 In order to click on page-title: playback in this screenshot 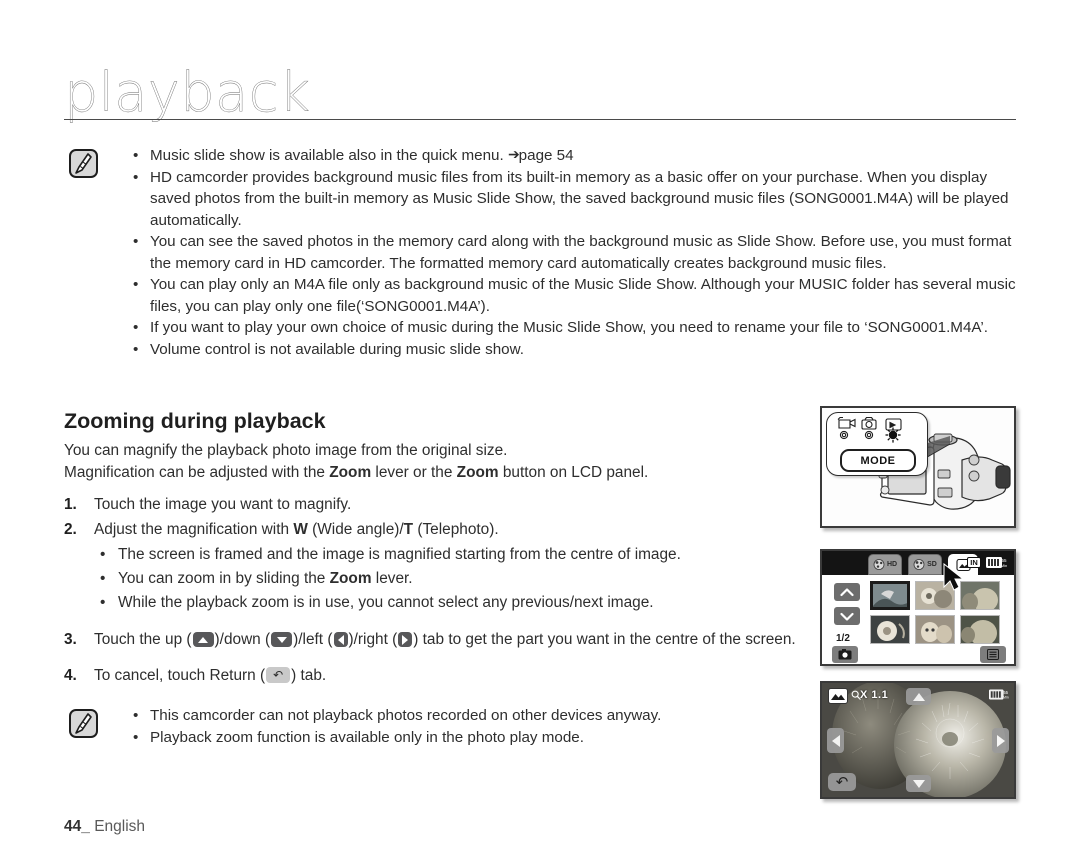, I will do `click(187, 92)`.